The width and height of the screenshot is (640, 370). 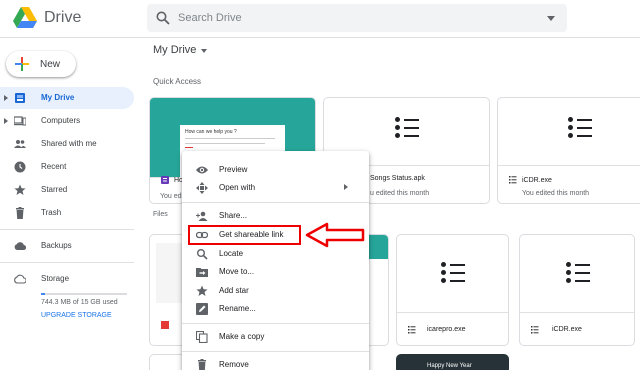 What do you see at coordinates (76, 315) in the screenshot?
I see `upgrade-storage-link: UPGRADE STORAGE` at bounding box center [76, 315].